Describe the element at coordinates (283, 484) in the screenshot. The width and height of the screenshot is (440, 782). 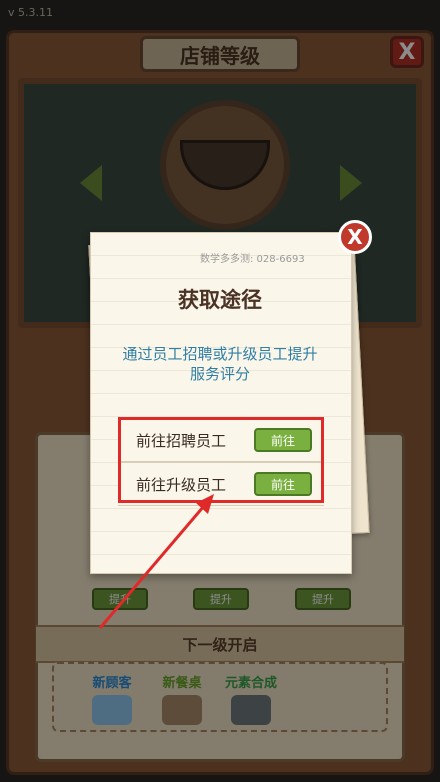
I see `go-upgrade-button: 前往` at that location.